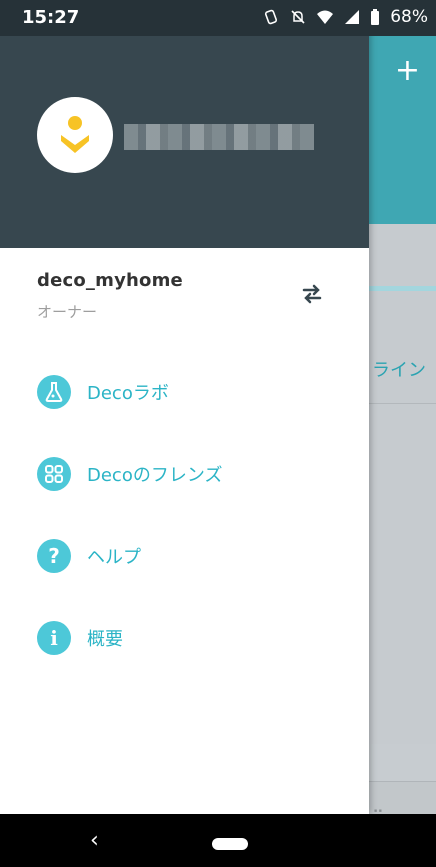 The image size is (436, 867). I want to click on menu-item-about: i 概要, so click(80, 638).